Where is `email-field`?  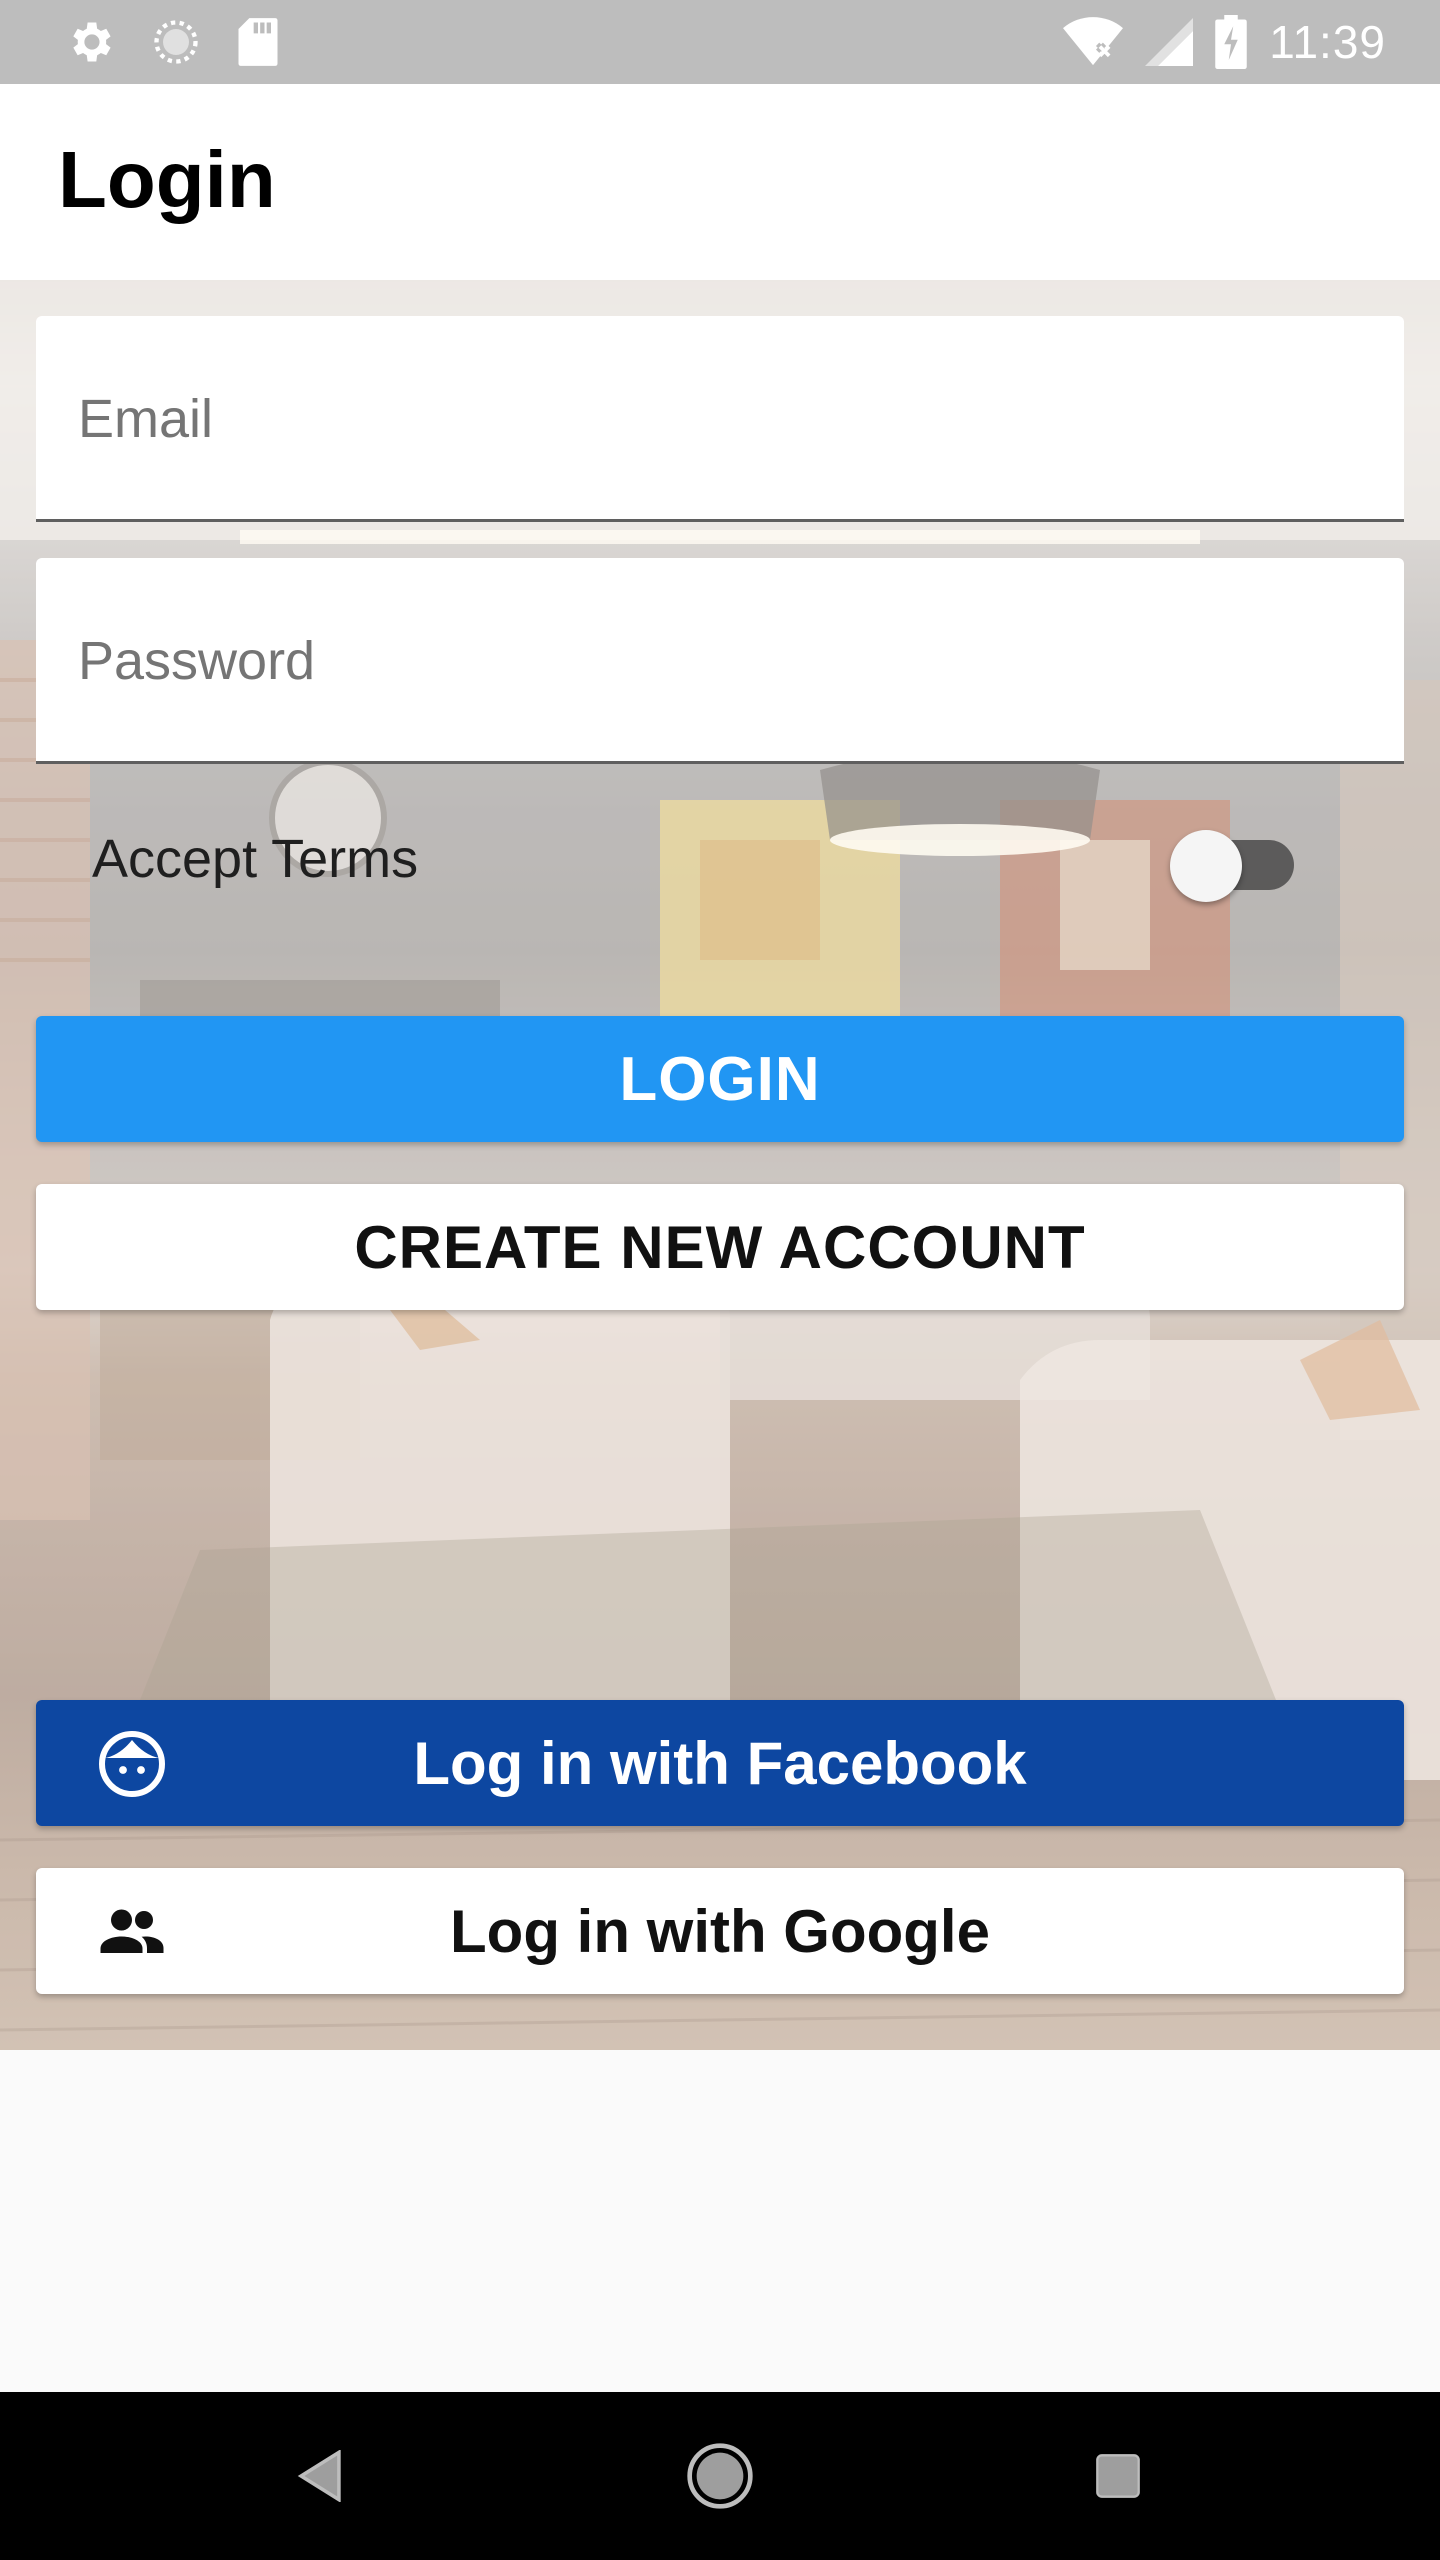
email-field is located at coordinates (720, 419).